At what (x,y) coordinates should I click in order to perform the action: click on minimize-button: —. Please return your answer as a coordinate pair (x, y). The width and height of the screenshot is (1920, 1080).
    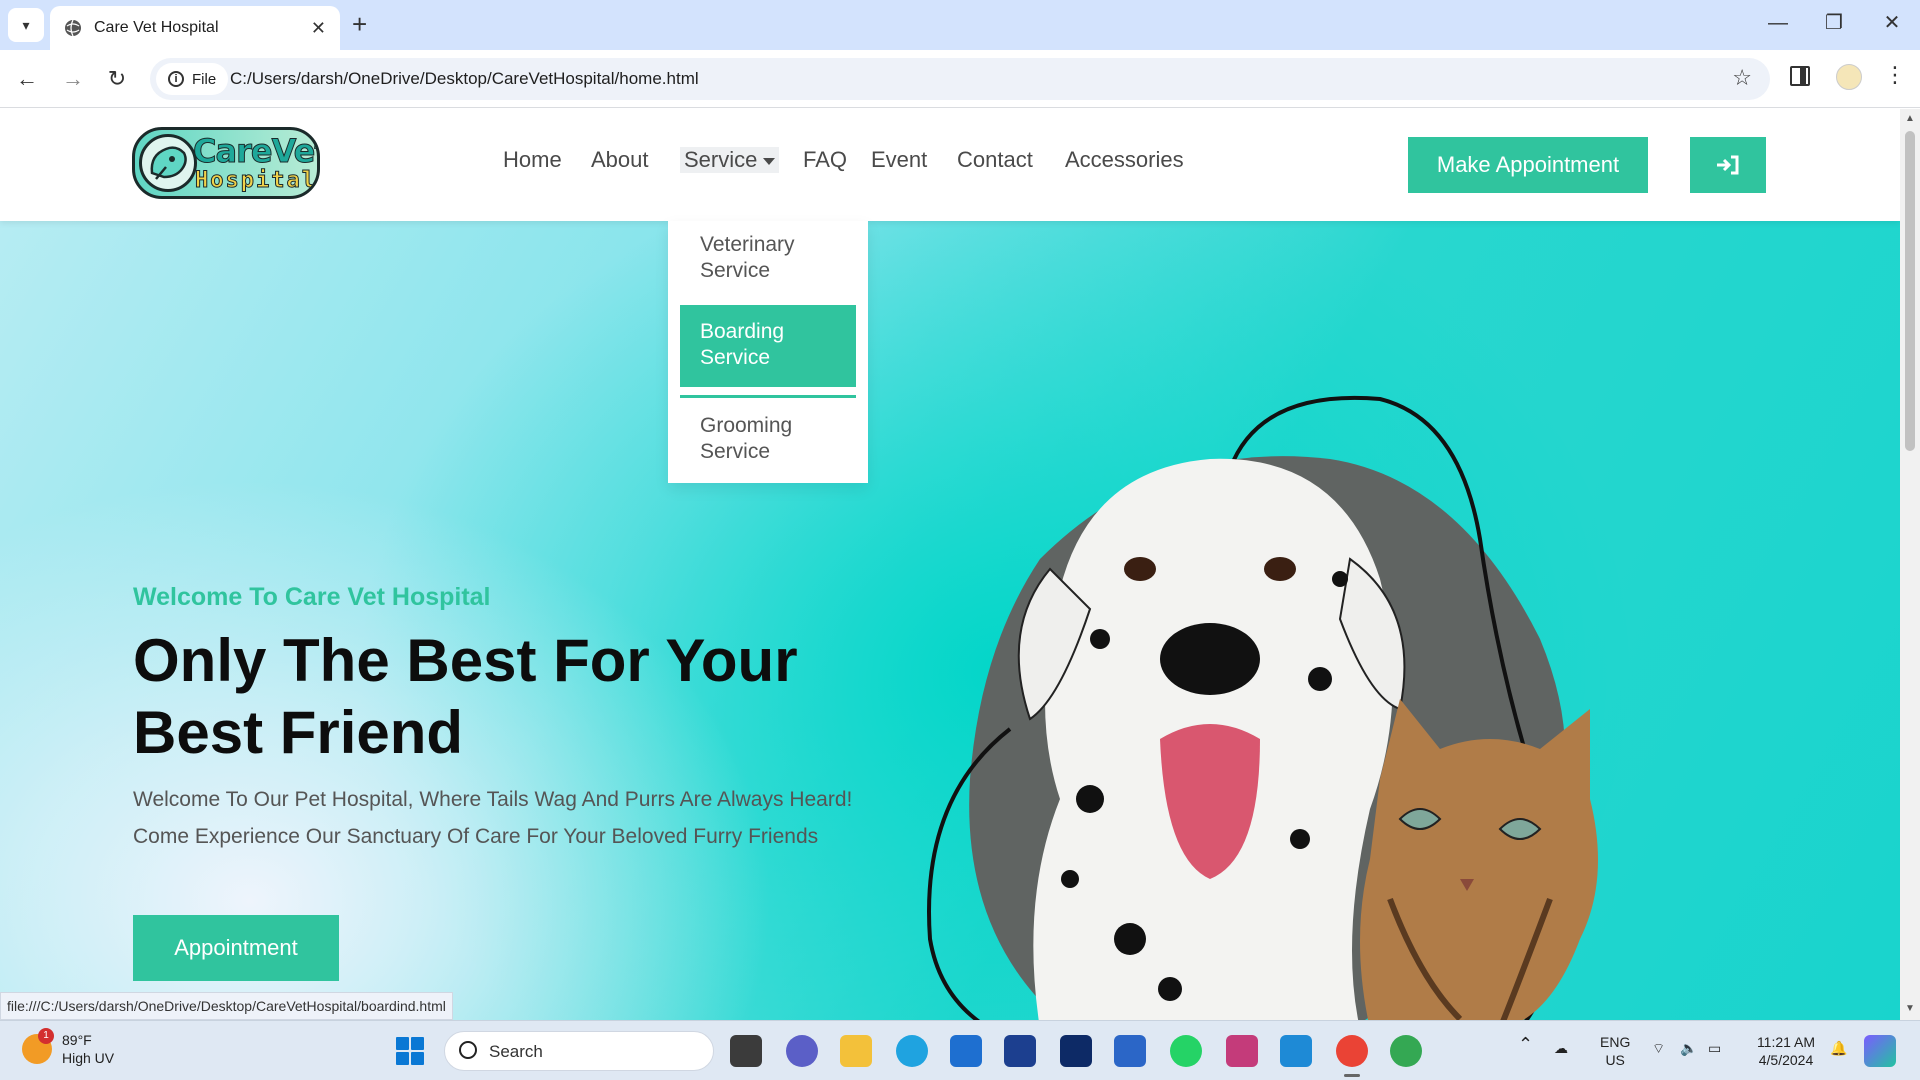
    Looking at the image, I should click on (1778, 23).